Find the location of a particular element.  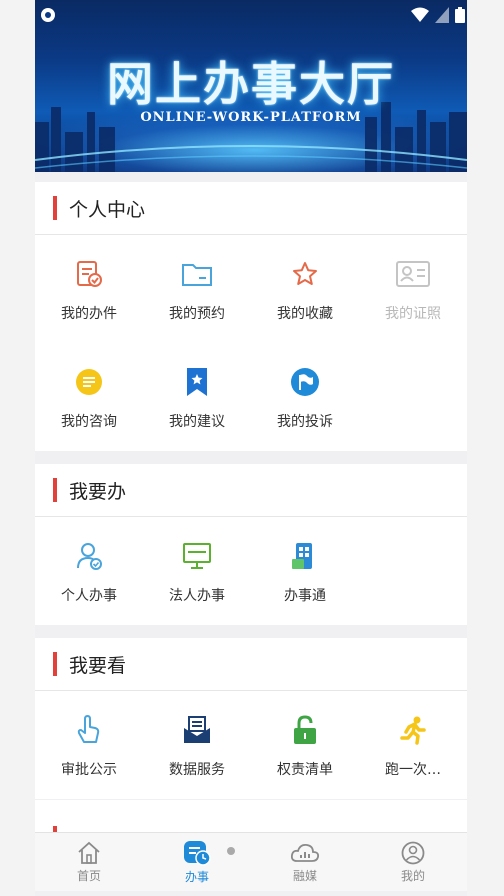

item-label: 我的咨询 is located at coordinates (89, 422).